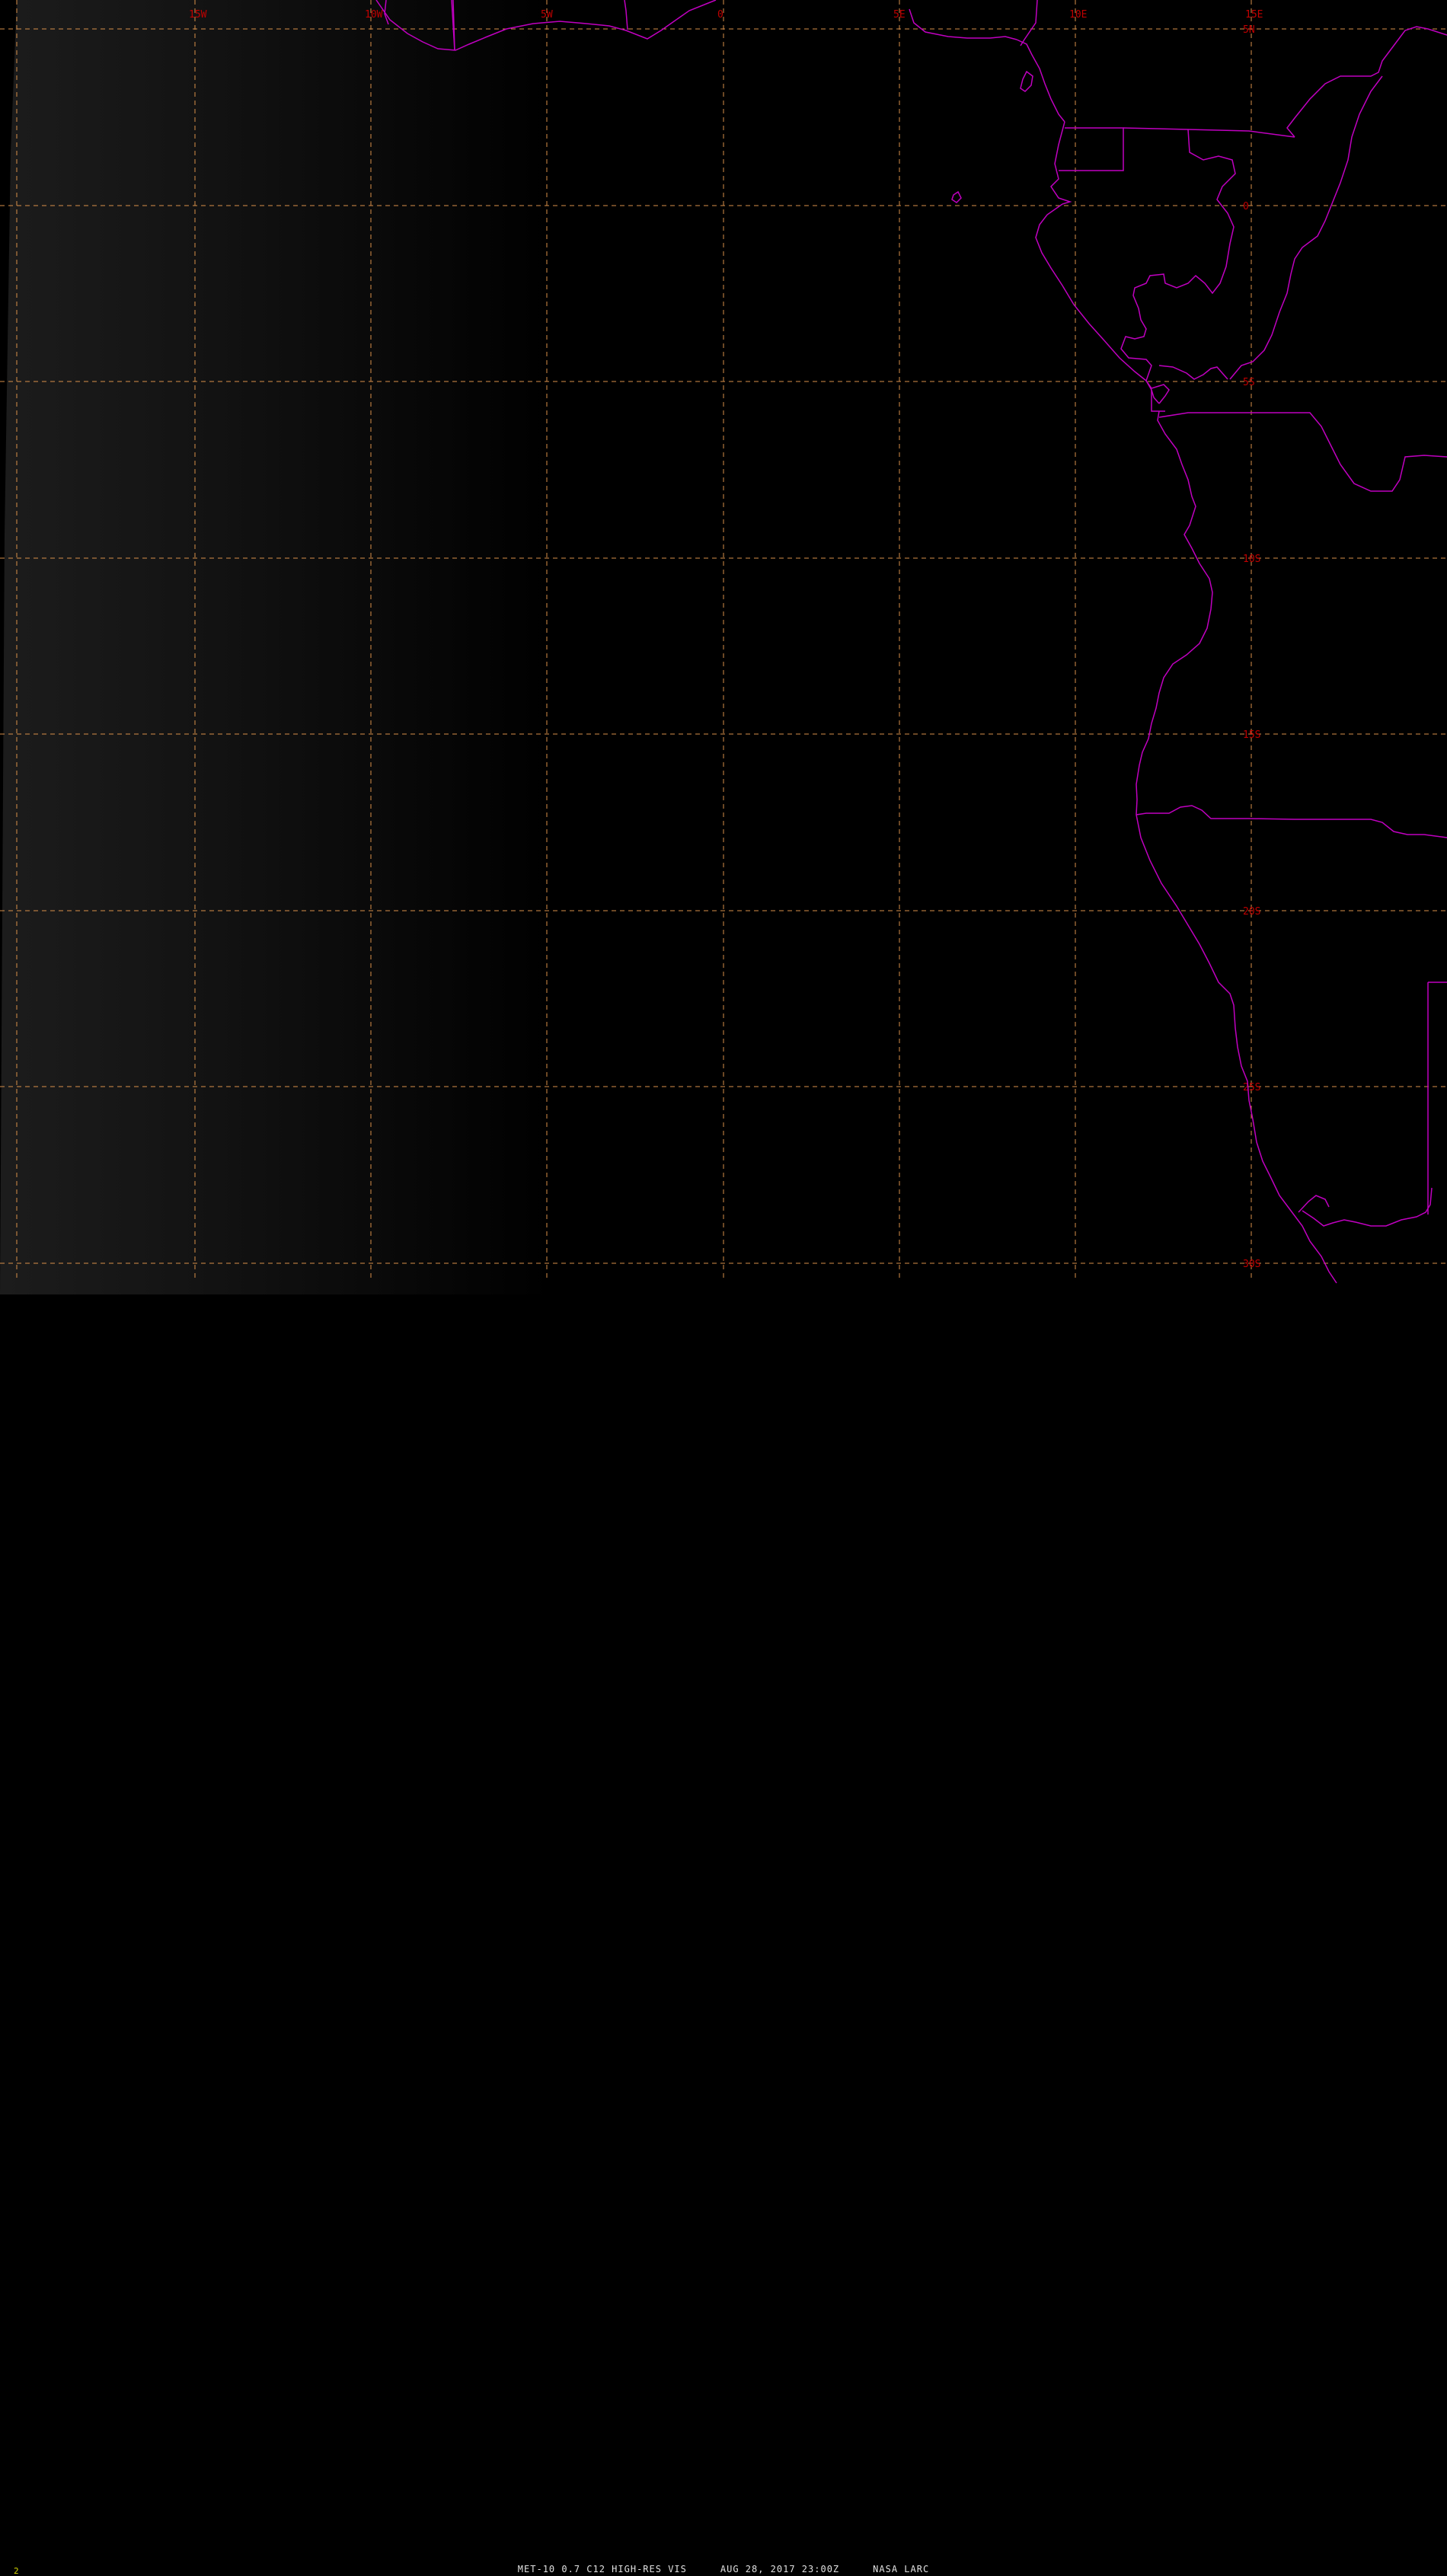 This screenshot has width=1447, height=2576. I want to click on latitude-label: 5N, so click(1249, 30).